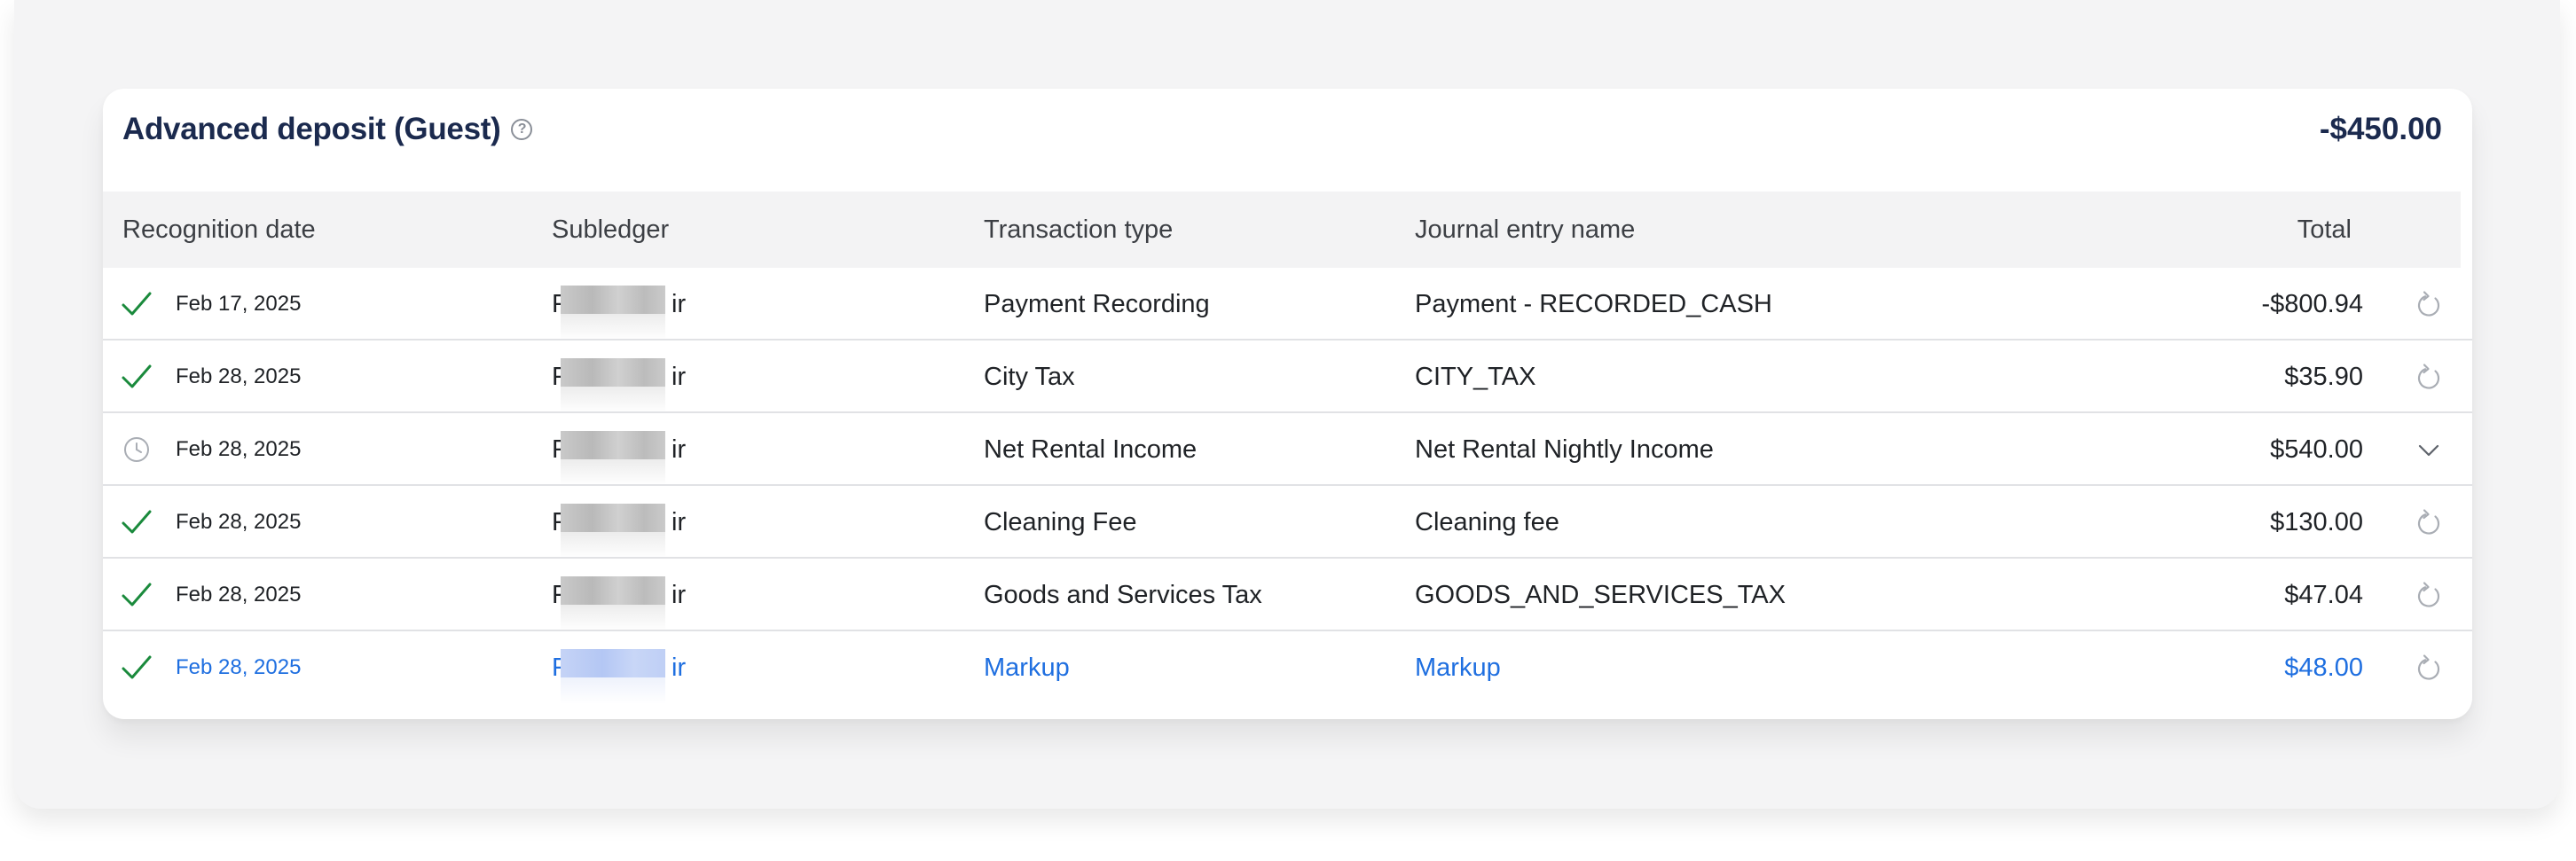 The image size is (2576, 861). I want to click on journal-entry-name: Markup, so click(1458, 668).